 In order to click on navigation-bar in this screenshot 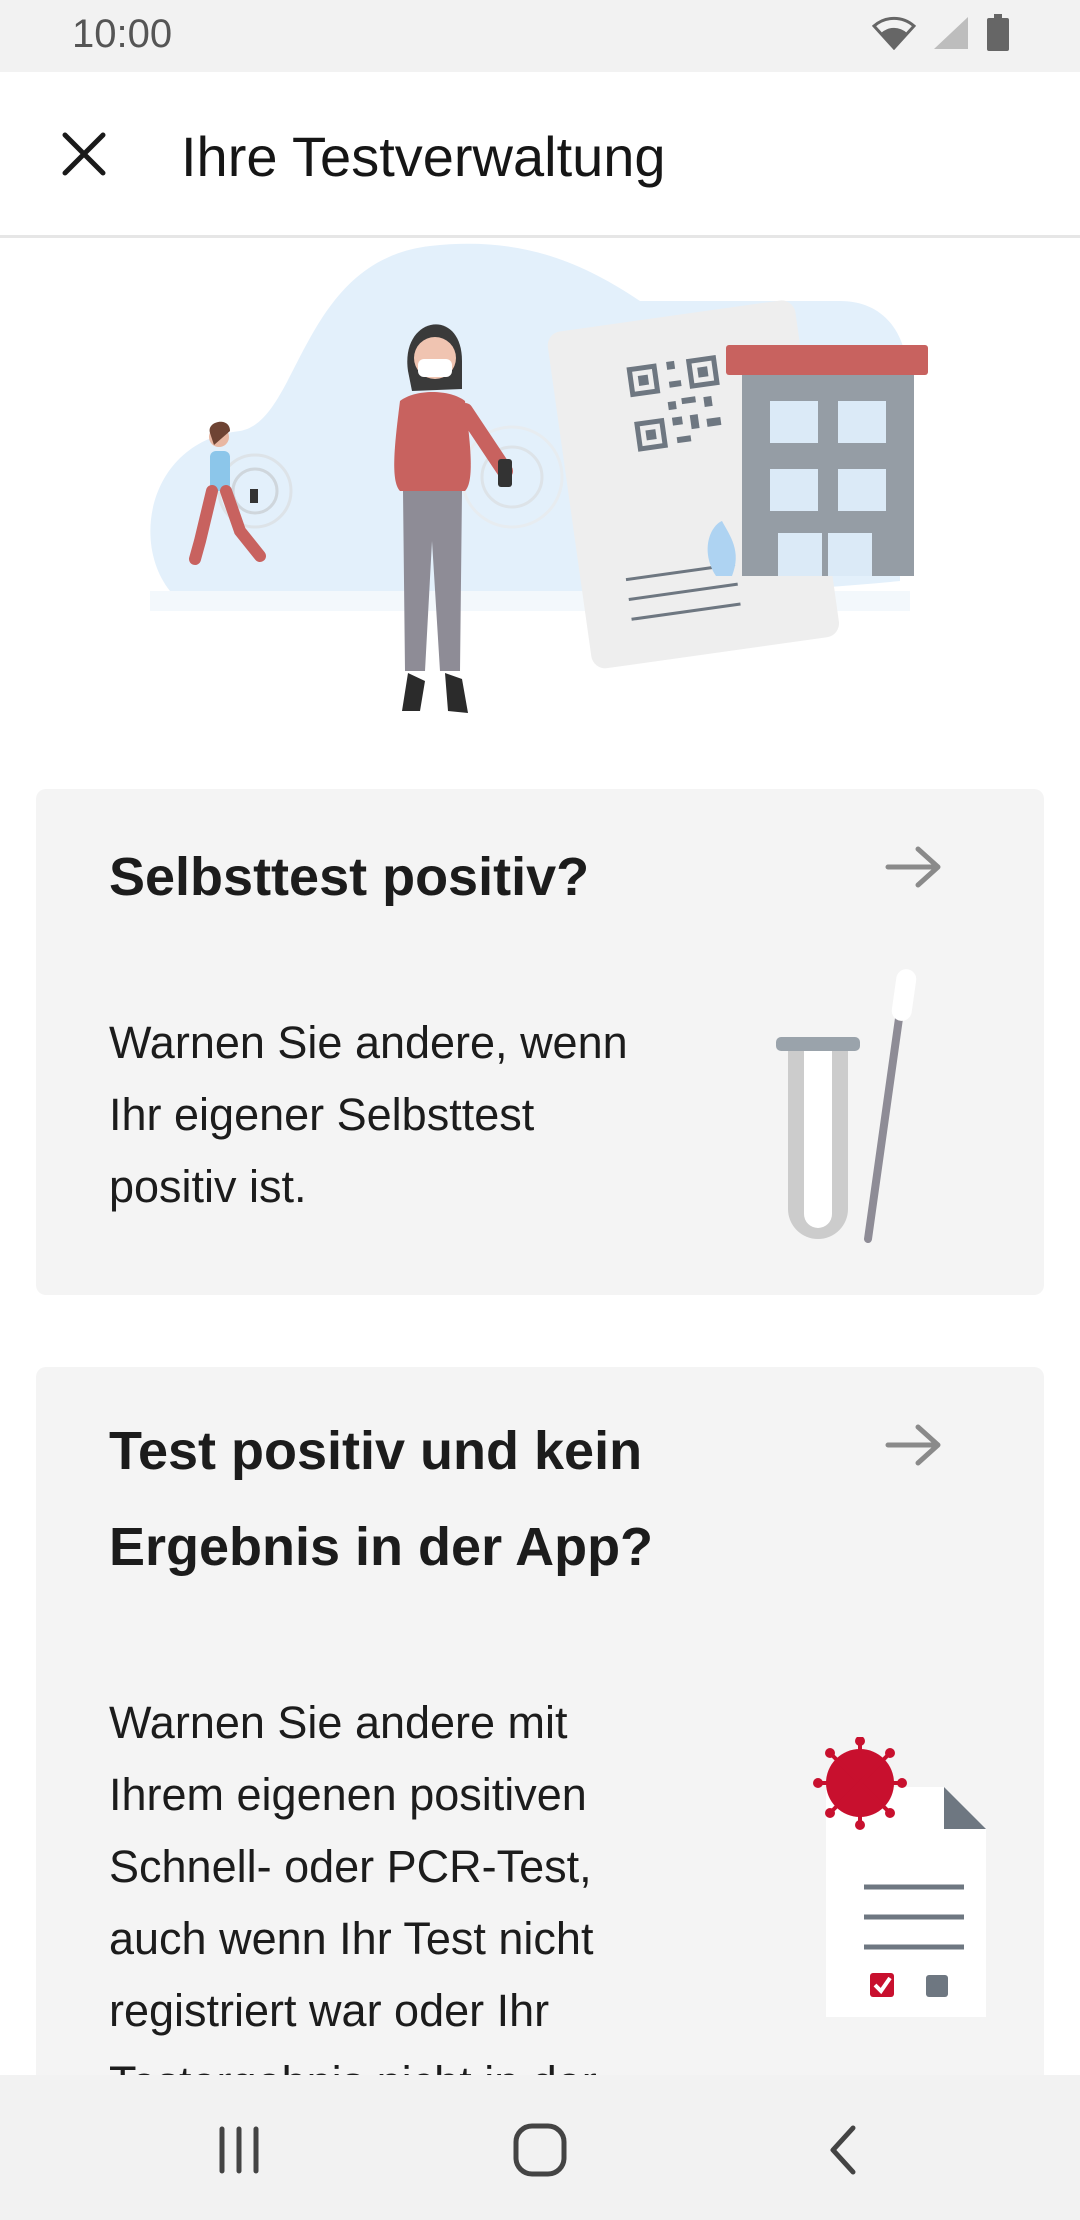, I will do `click(540, 2147)`.